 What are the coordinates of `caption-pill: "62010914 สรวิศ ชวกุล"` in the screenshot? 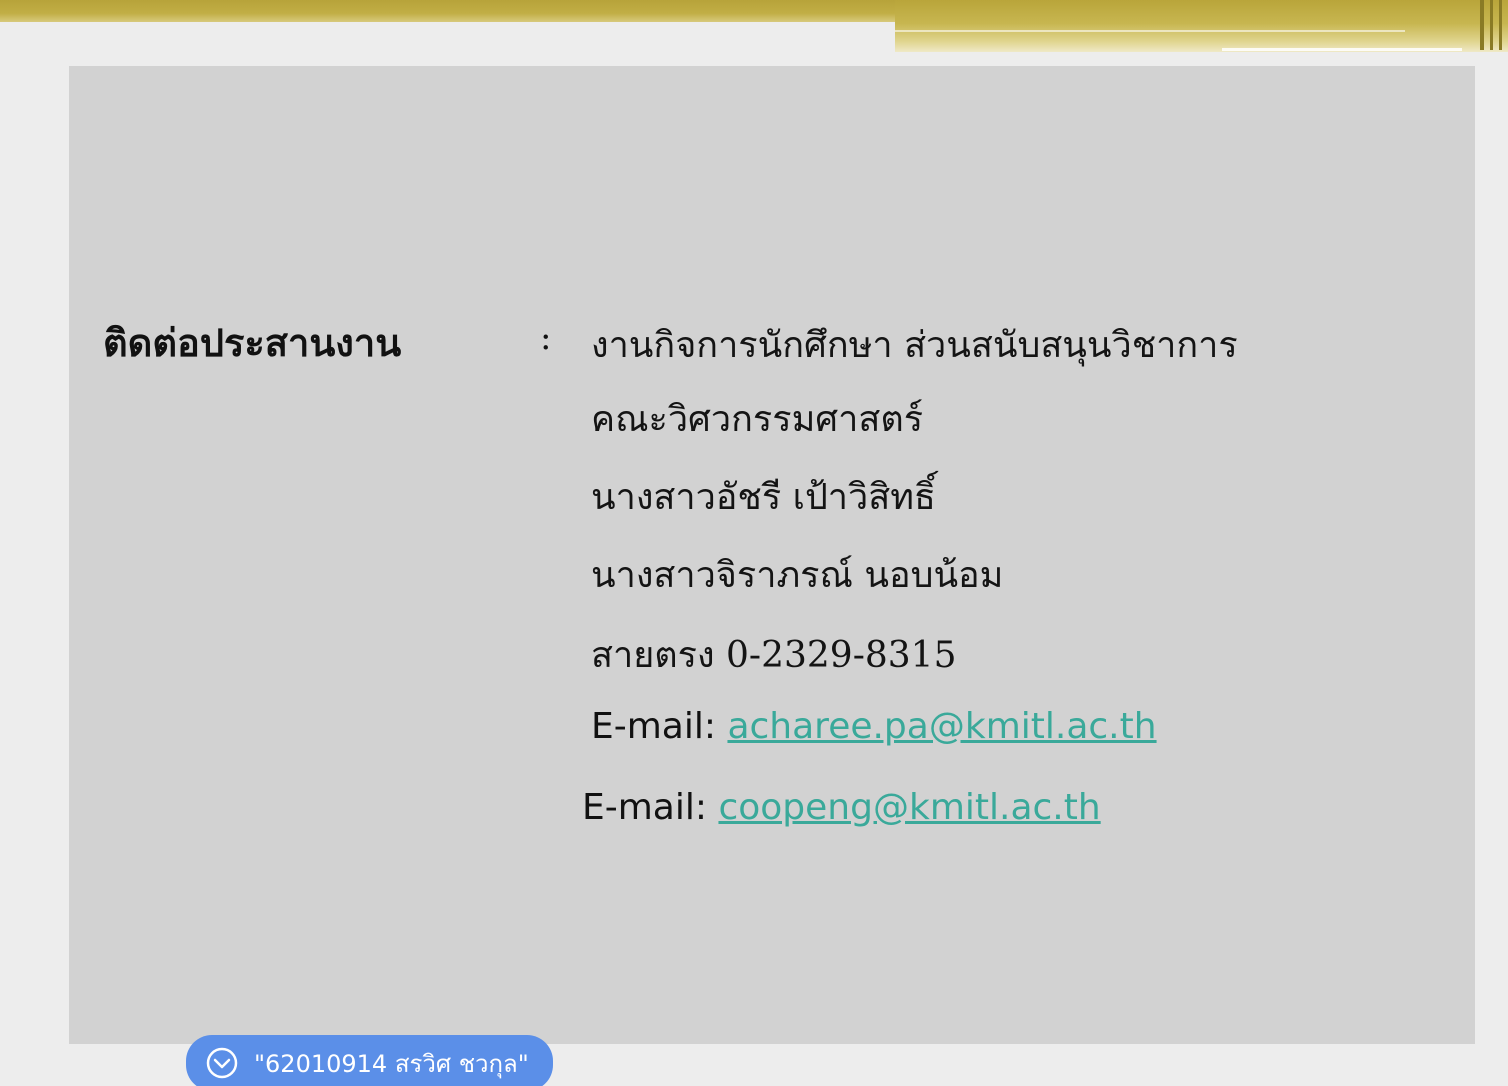 It's located at (369, 1060).